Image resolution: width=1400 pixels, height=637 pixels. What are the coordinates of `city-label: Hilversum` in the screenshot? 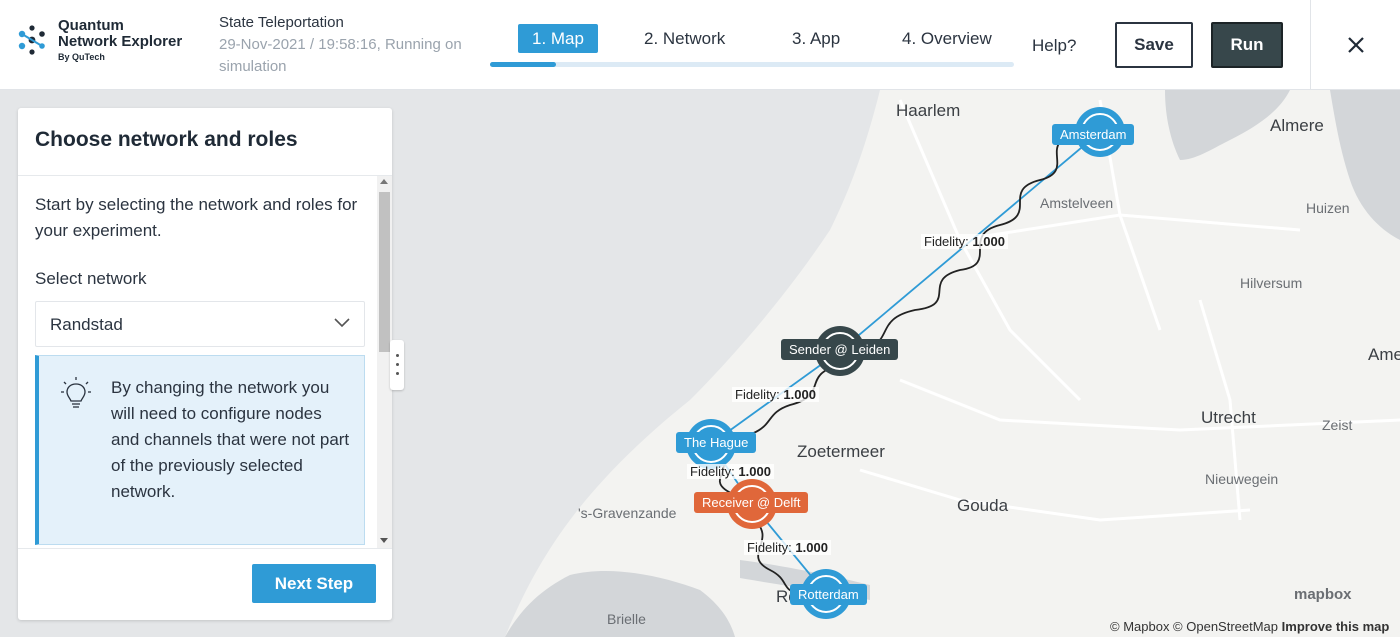 It's located at (1271, 283).